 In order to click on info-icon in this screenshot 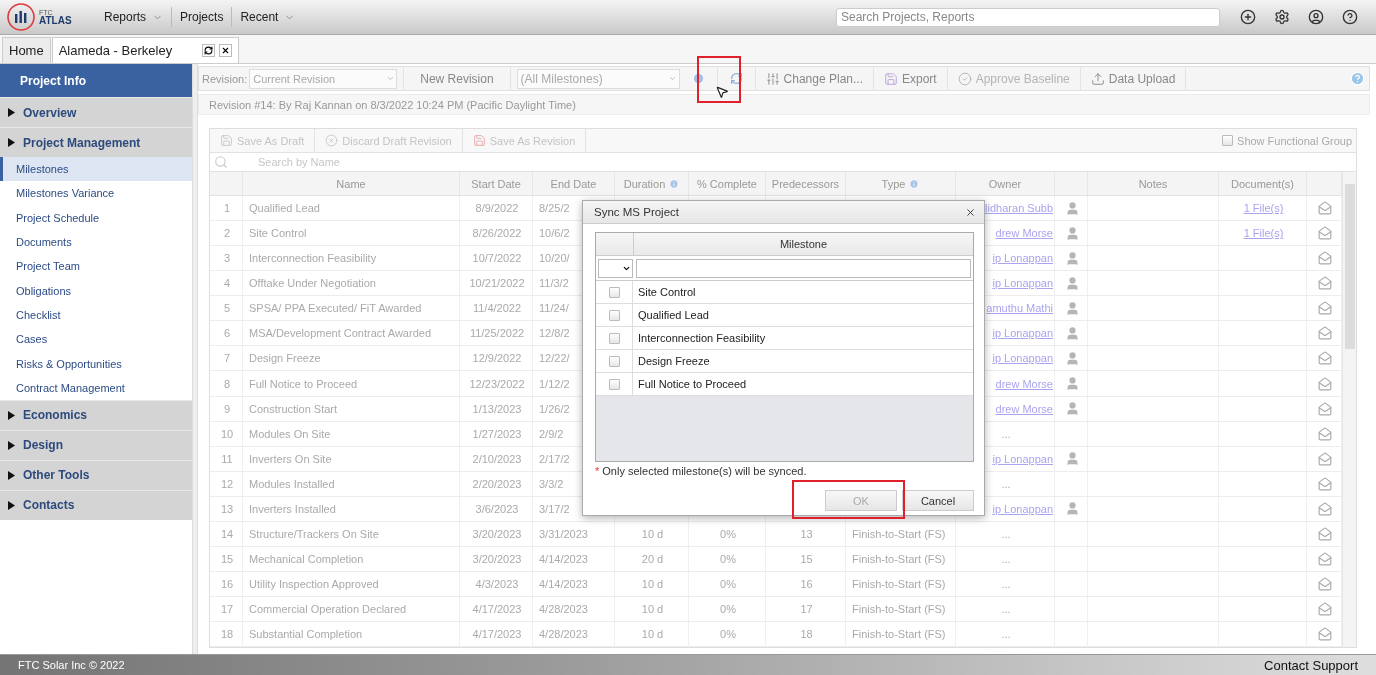, I will do `click(698, 78)`.